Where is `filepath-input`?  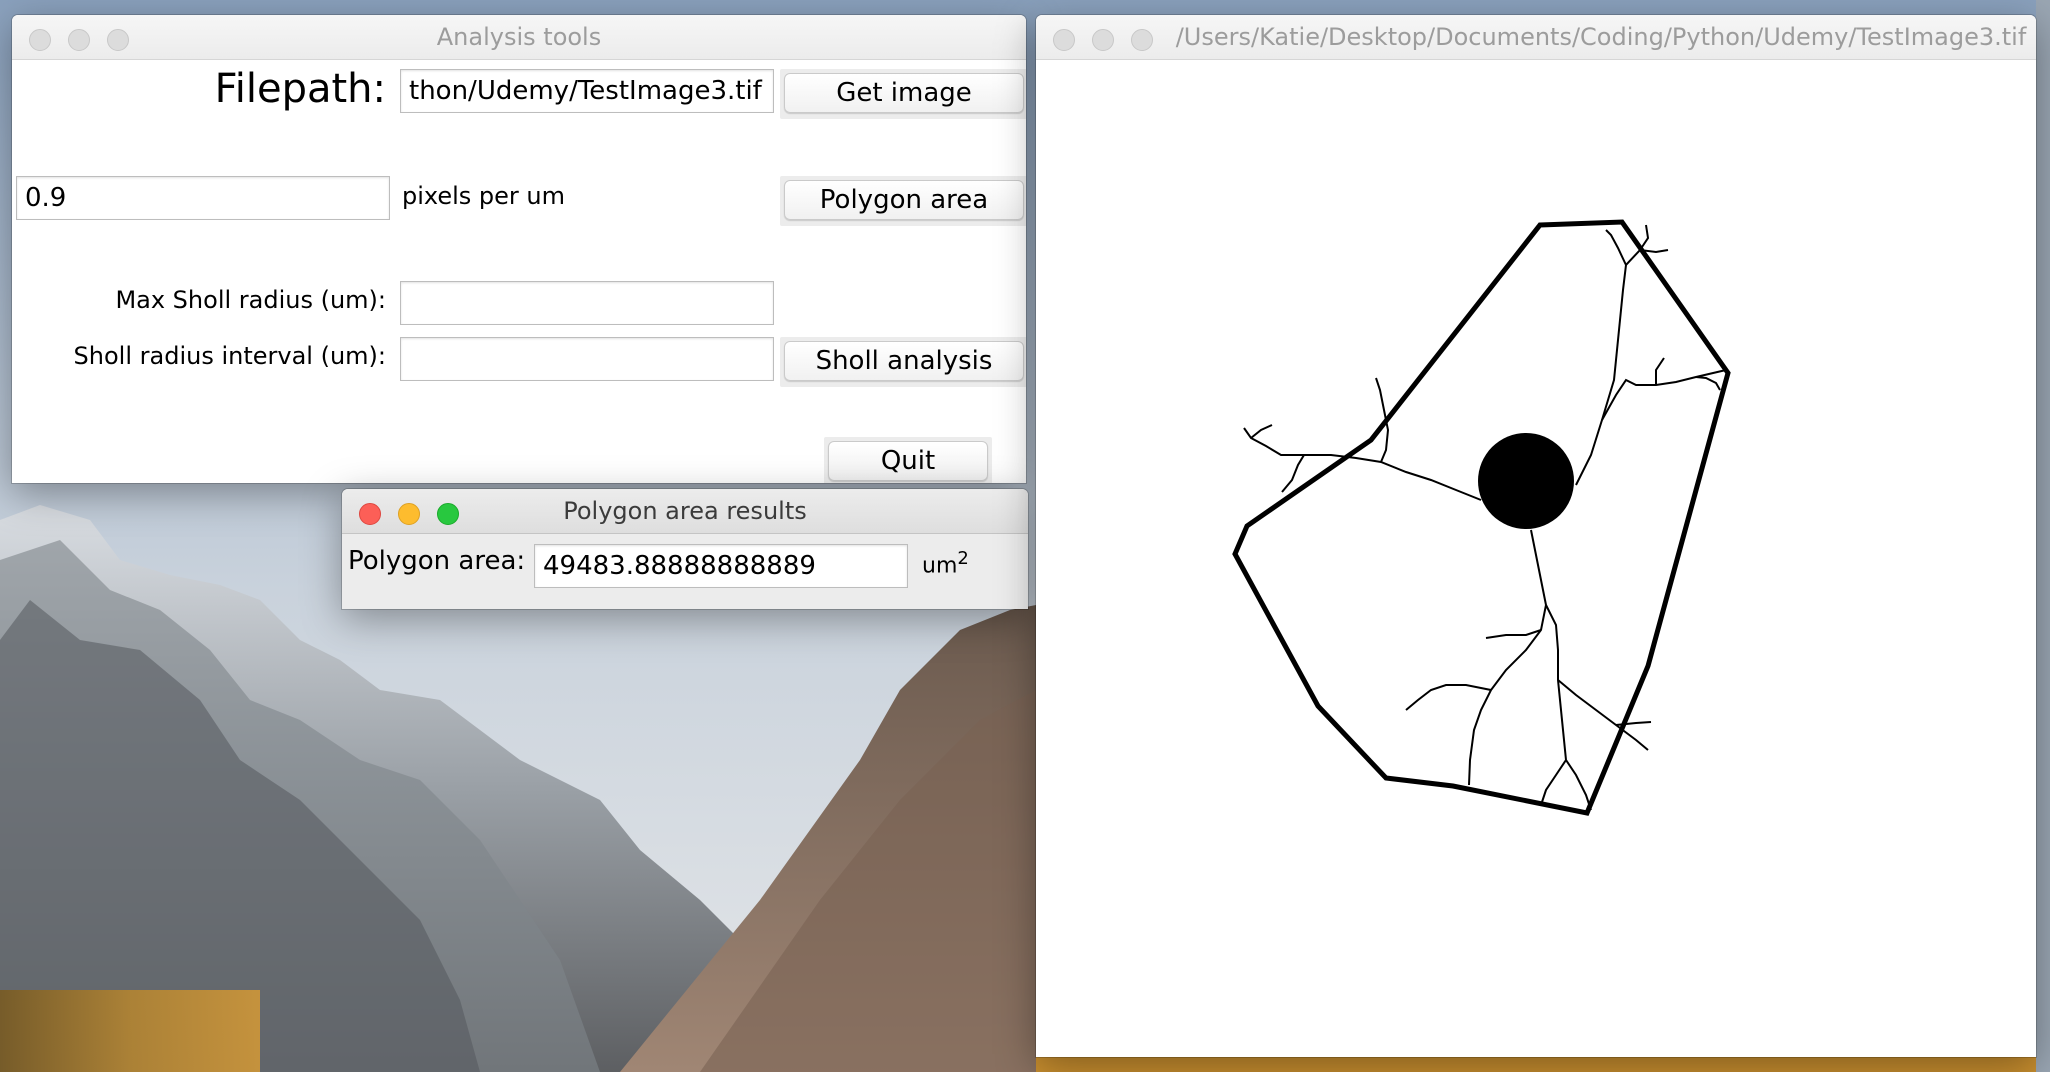 filepath-input is located at coordinates (587, 91).